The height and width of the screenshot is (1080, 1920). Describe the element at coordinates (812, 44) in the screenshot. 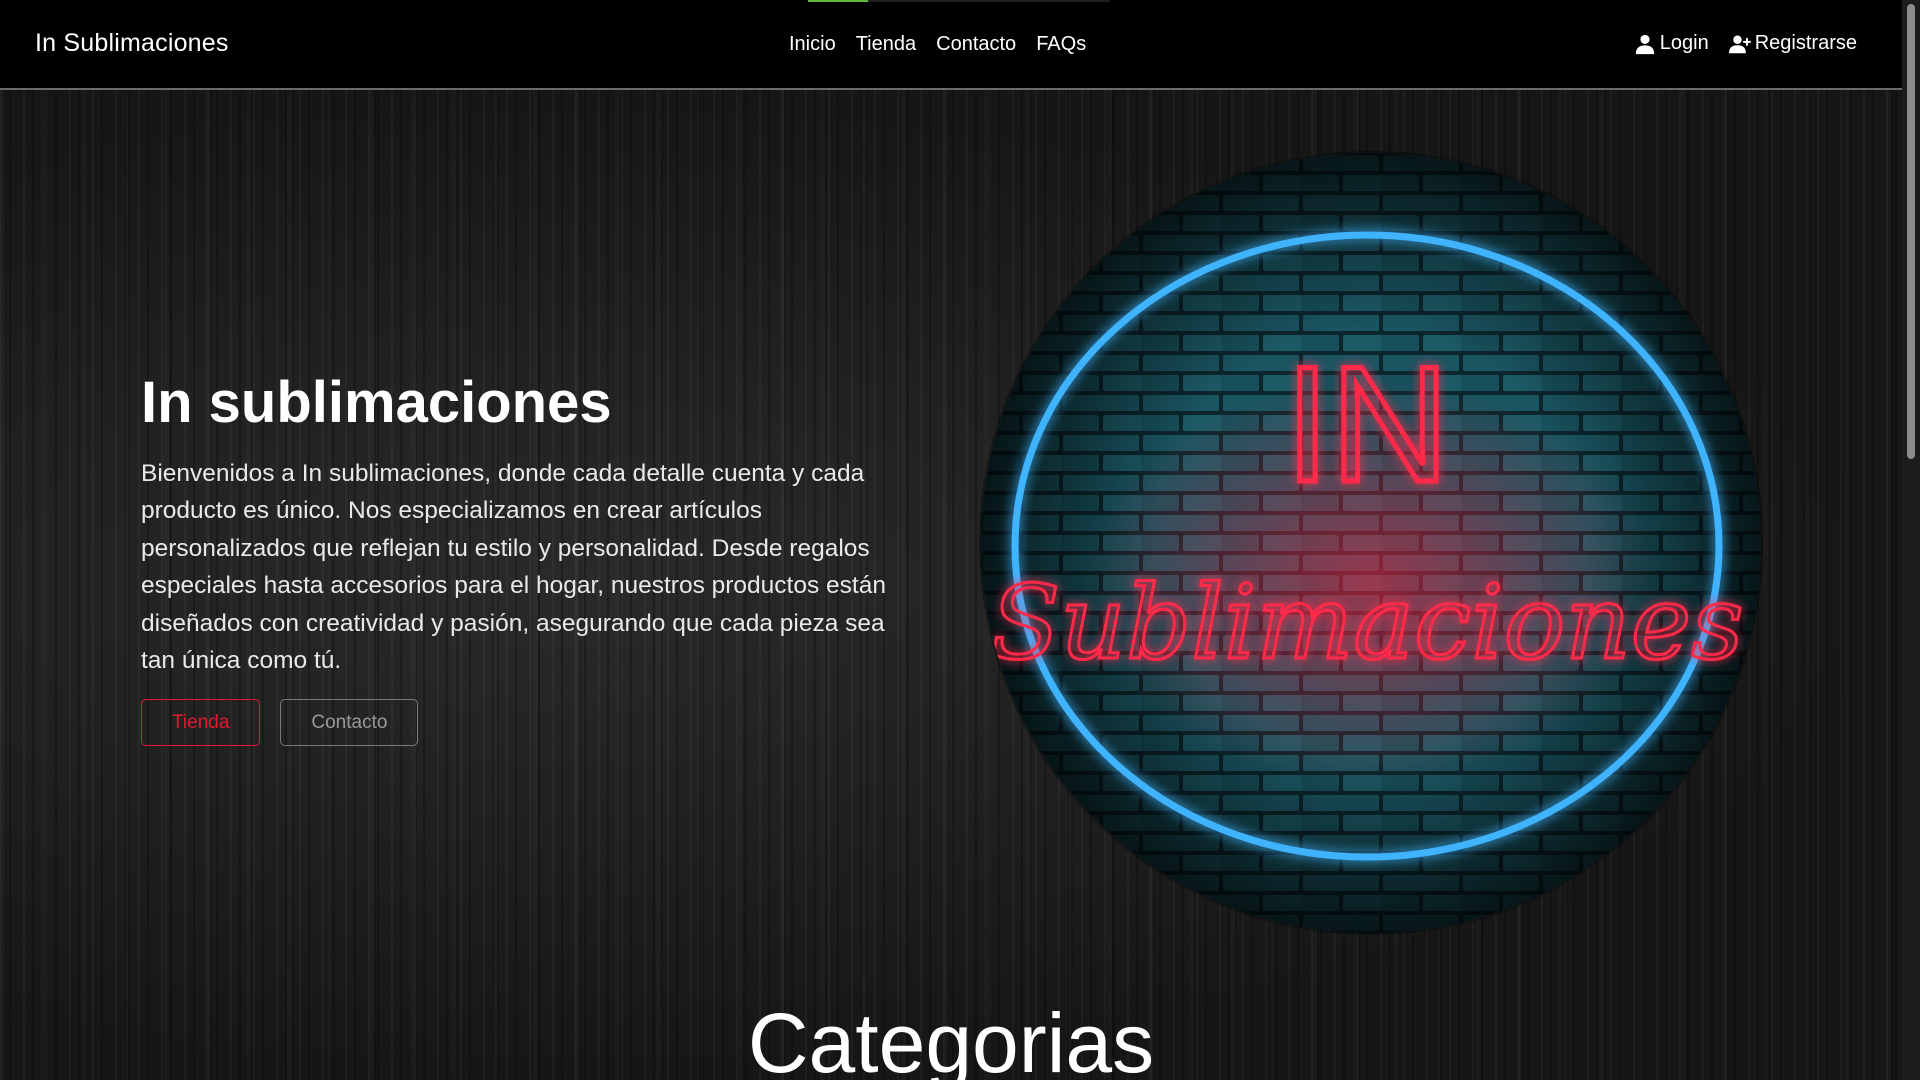

I see `nav-link-inicio: Inicio` at that location.